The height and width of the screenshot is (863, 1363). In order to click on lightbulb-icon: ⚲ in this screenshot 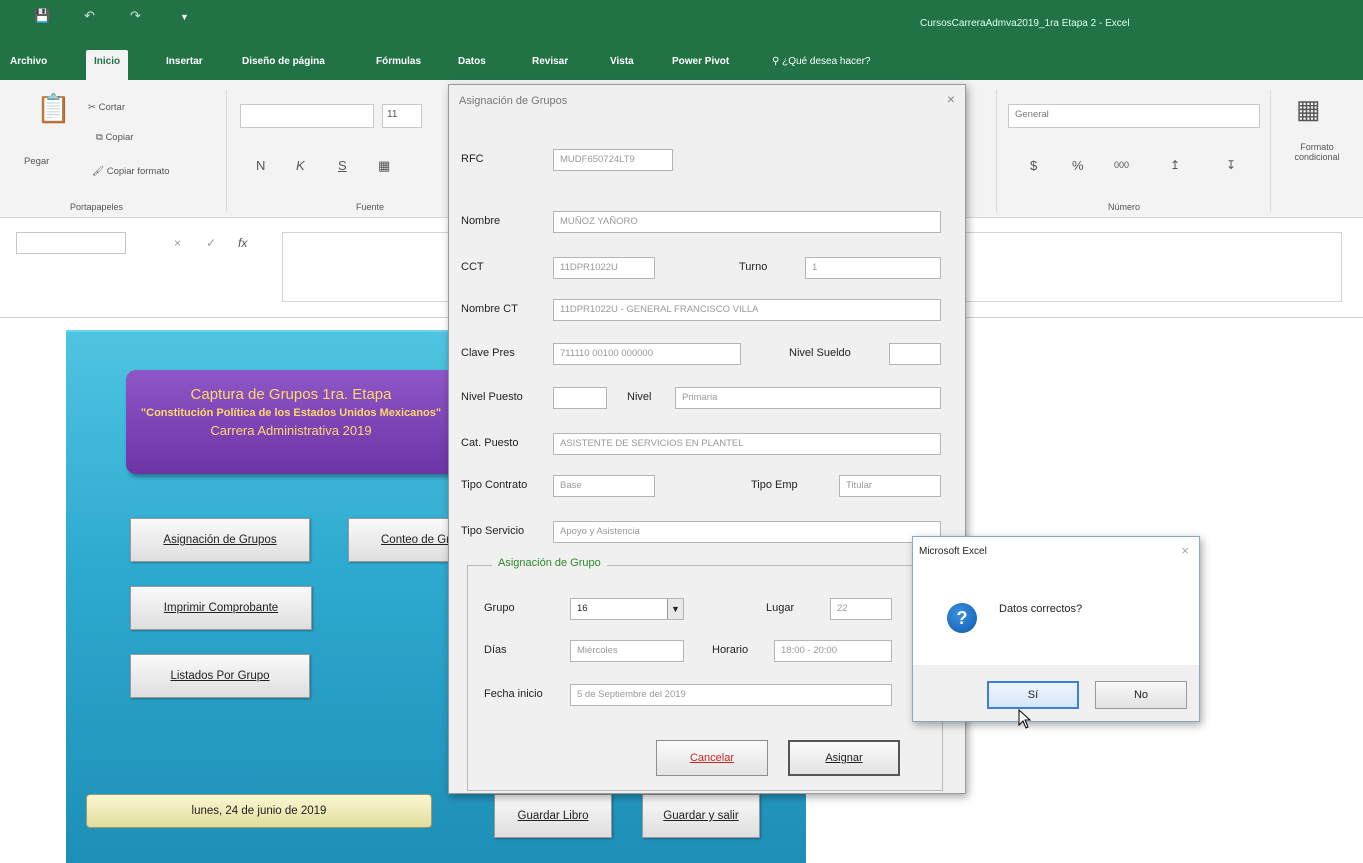, I will do `click(777, 61)`.